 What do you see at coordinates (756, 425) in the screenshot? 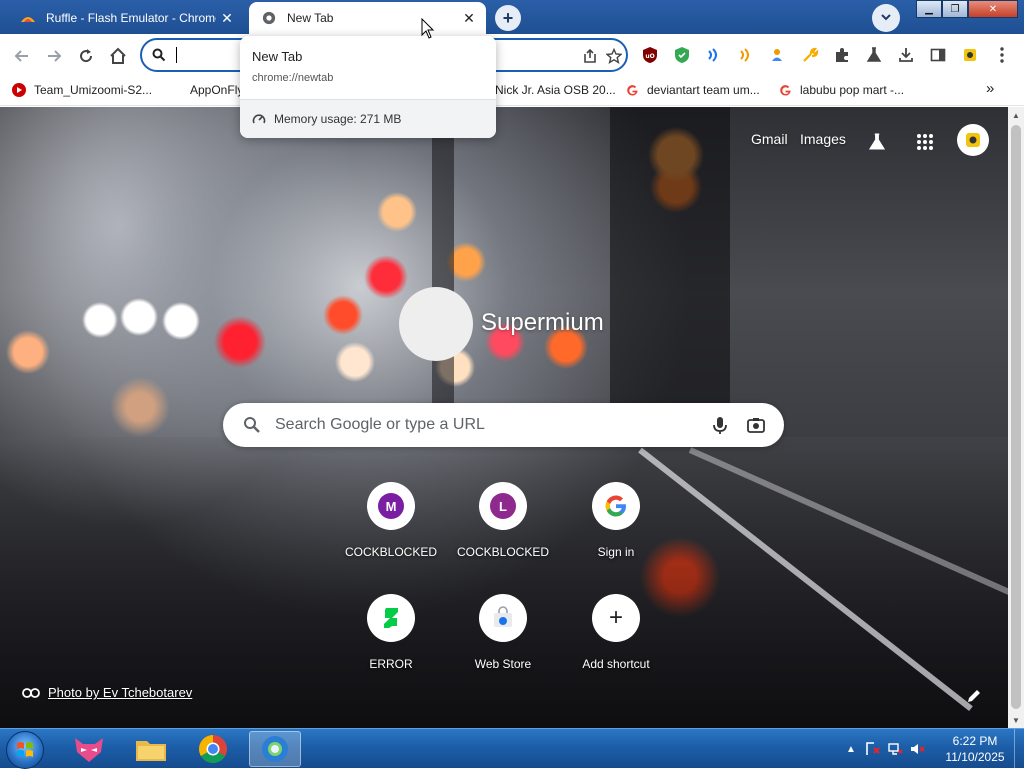
I see `camera-lens-icon` at bounding box center [756, 425].